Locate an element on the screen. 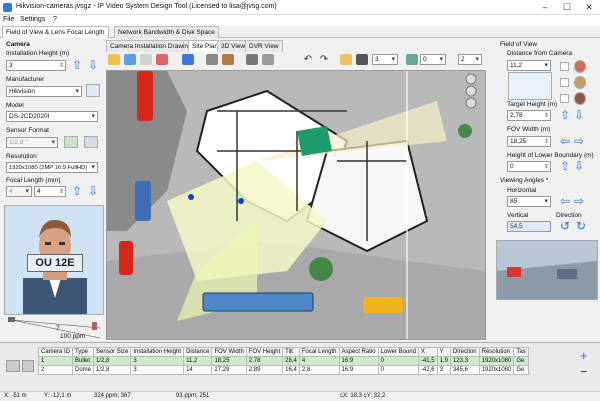  table-cell: 0 is located at coordinates (398, 370).